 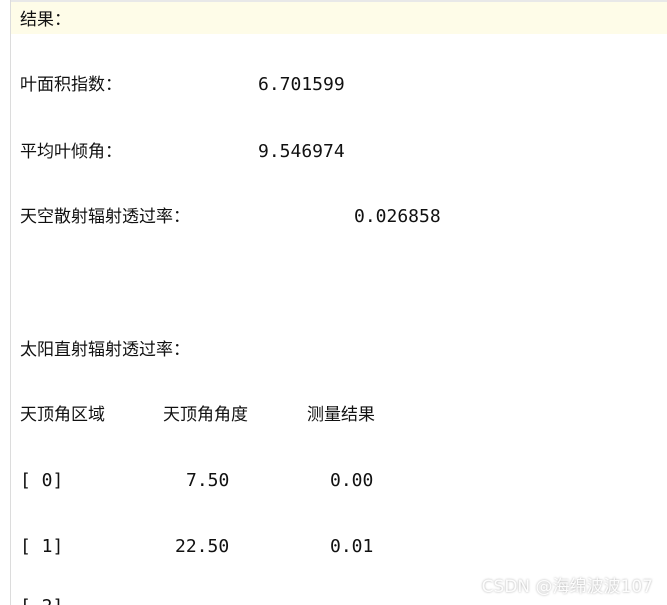 What do you see at coordinates (352, 546) in the screenshot?
I see `table-row-1-result: 0.01` at bounding box center [352, 546].